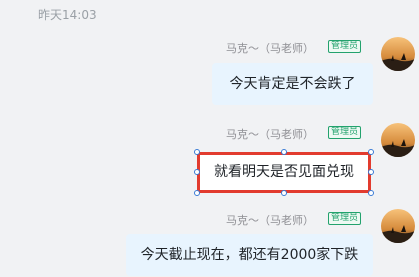  I want to click on message-3-avatar, so click(398, 226).